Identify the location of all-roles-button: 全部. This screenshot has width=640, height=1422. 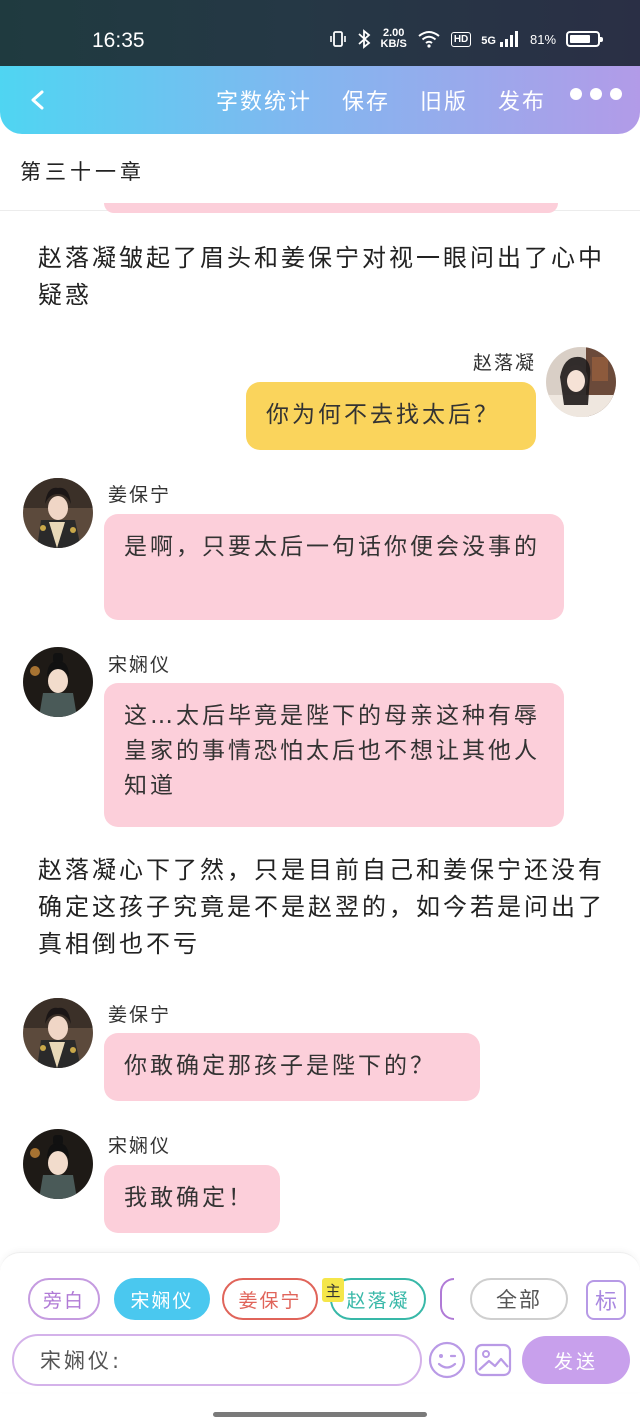
(519, 1299).